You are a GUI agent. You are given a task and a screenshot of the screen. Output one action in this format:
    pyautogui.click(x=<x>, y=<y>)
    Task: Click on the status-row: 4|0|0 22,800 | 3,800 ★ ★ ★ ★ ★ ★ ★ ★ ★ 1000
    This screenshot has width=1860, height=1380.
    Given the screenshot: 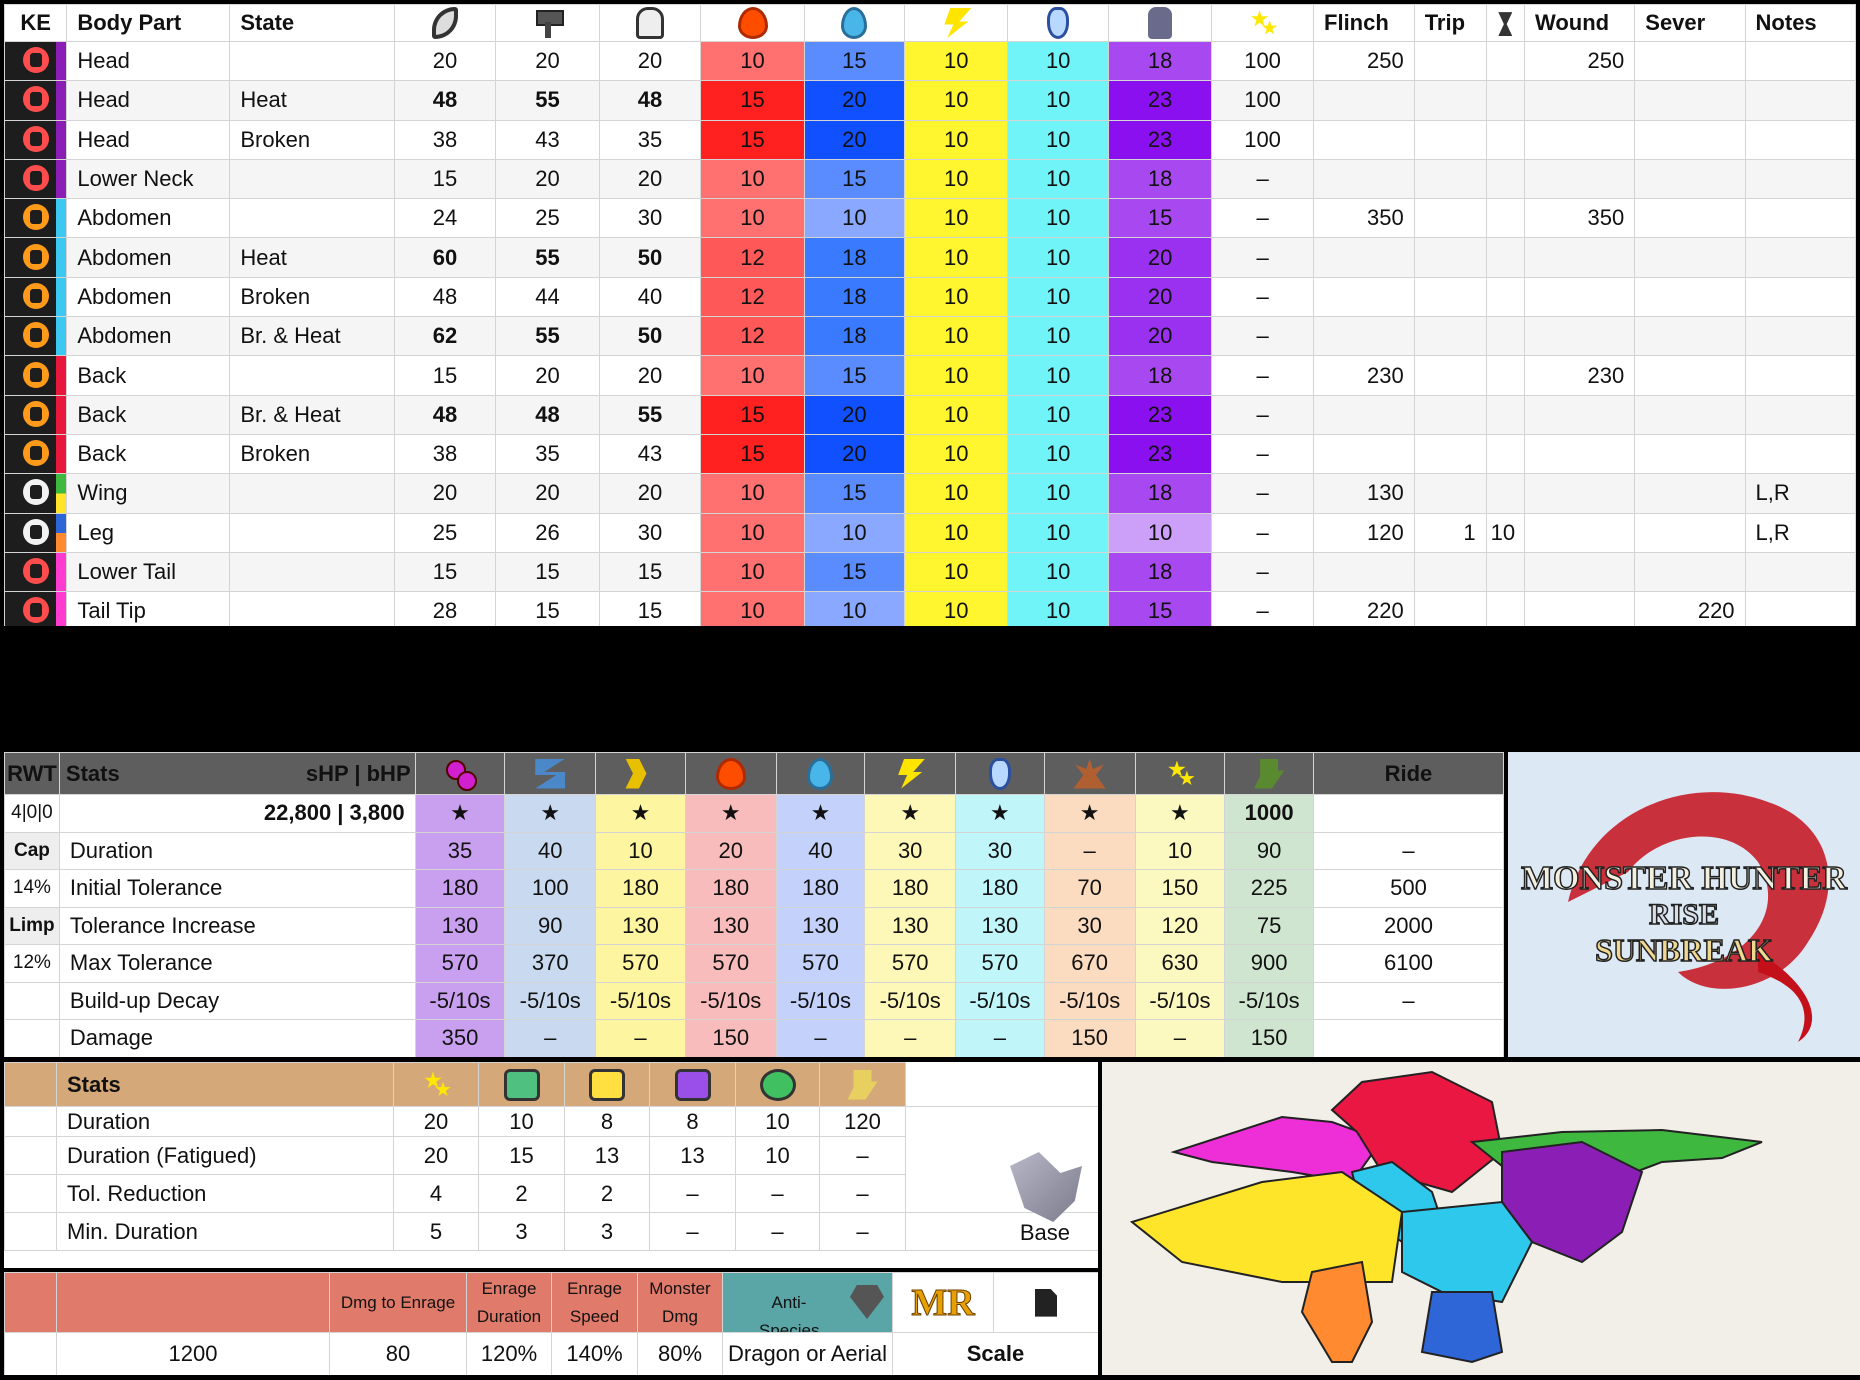 What is the action you would take?
    pyautogui.click(x=754, y=813)
    